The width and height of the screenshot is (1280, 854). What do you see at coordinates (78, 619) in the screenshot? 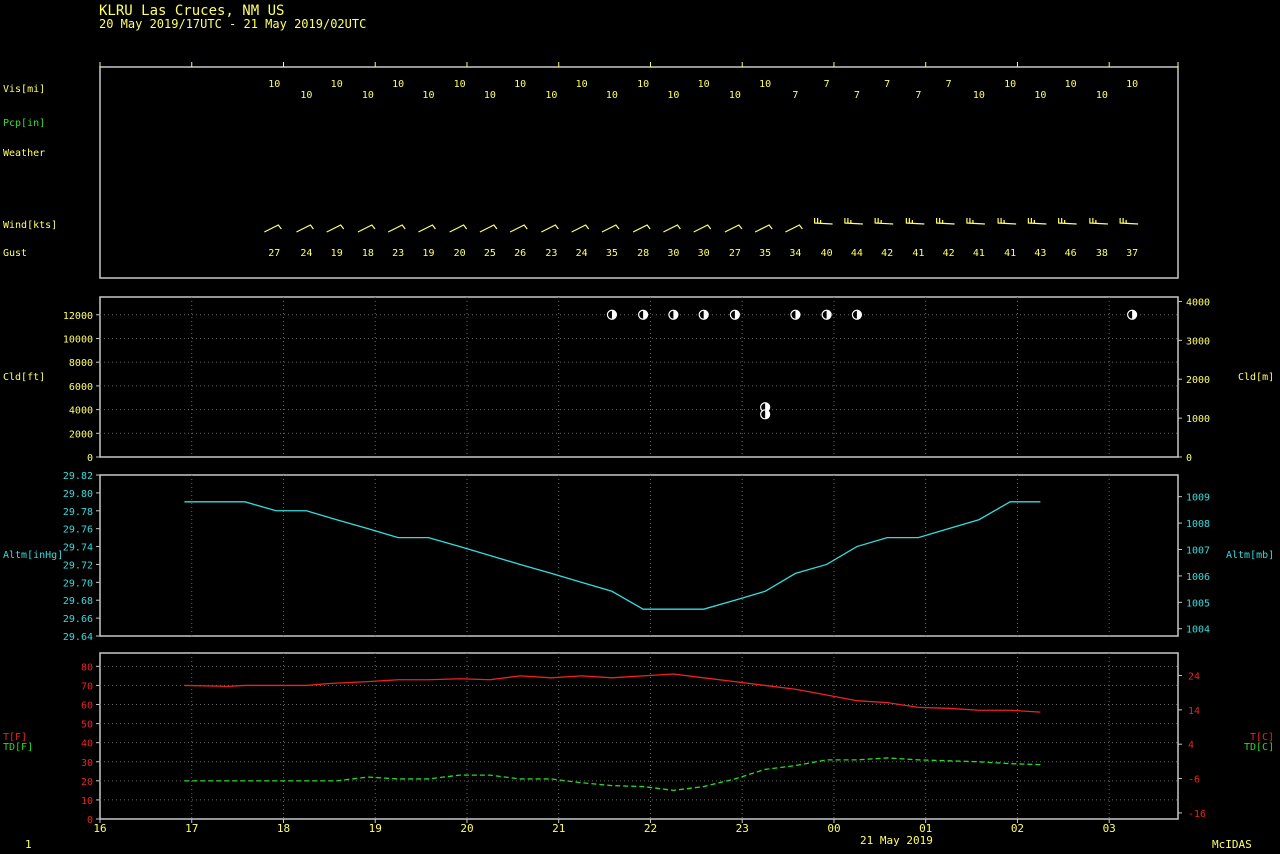
I see `altimeter-ytick-label-left: 29.66` at bounding box center [78, 619].